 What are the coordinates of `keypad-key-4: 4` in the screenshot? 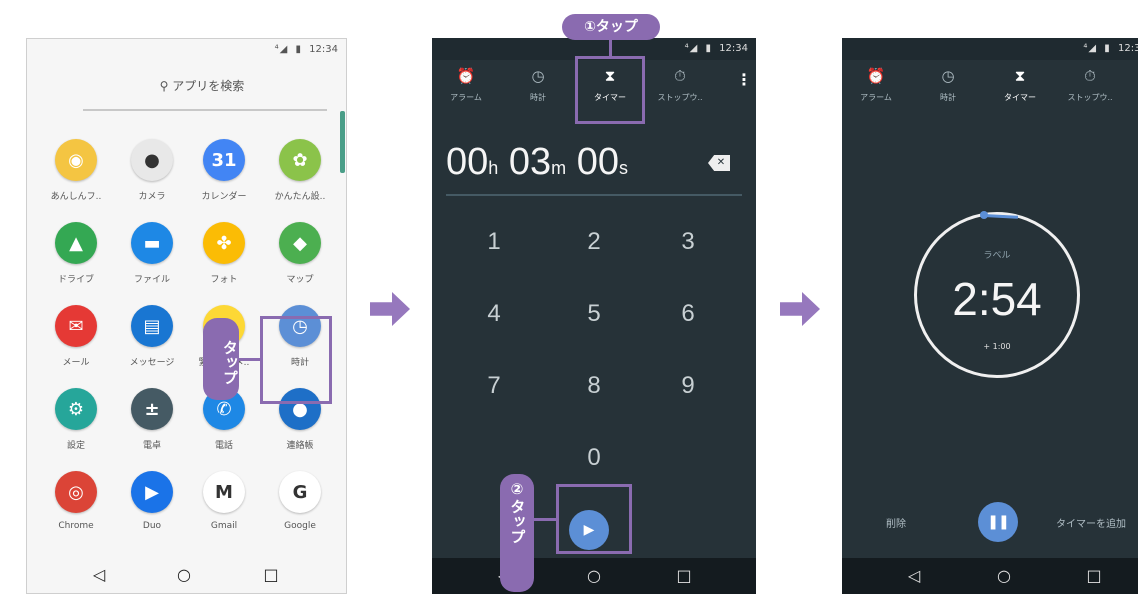 It's located at (494, 314).